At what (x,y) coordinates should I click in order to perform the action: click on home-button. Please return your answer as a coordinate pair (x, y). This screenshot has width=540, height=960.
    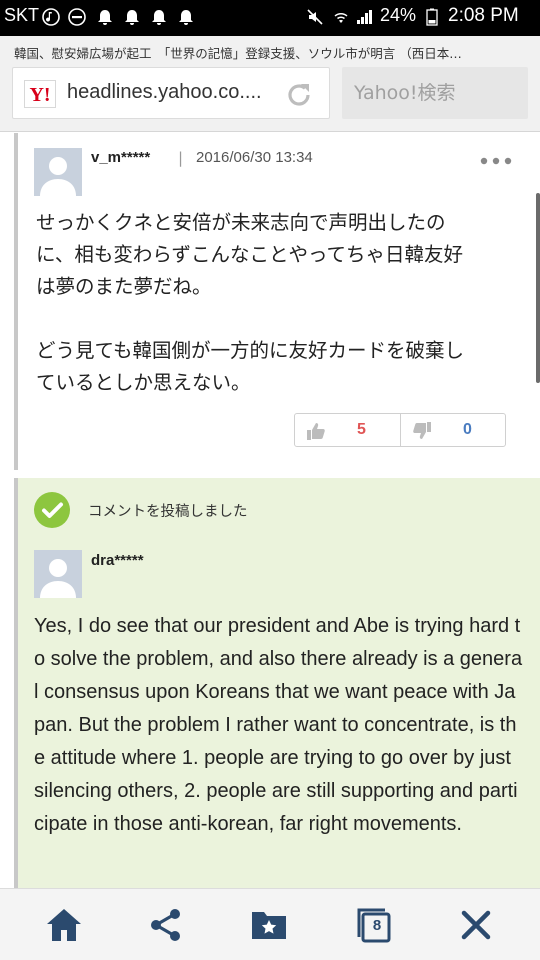
    Looking at the image, I should click on (64, 925).